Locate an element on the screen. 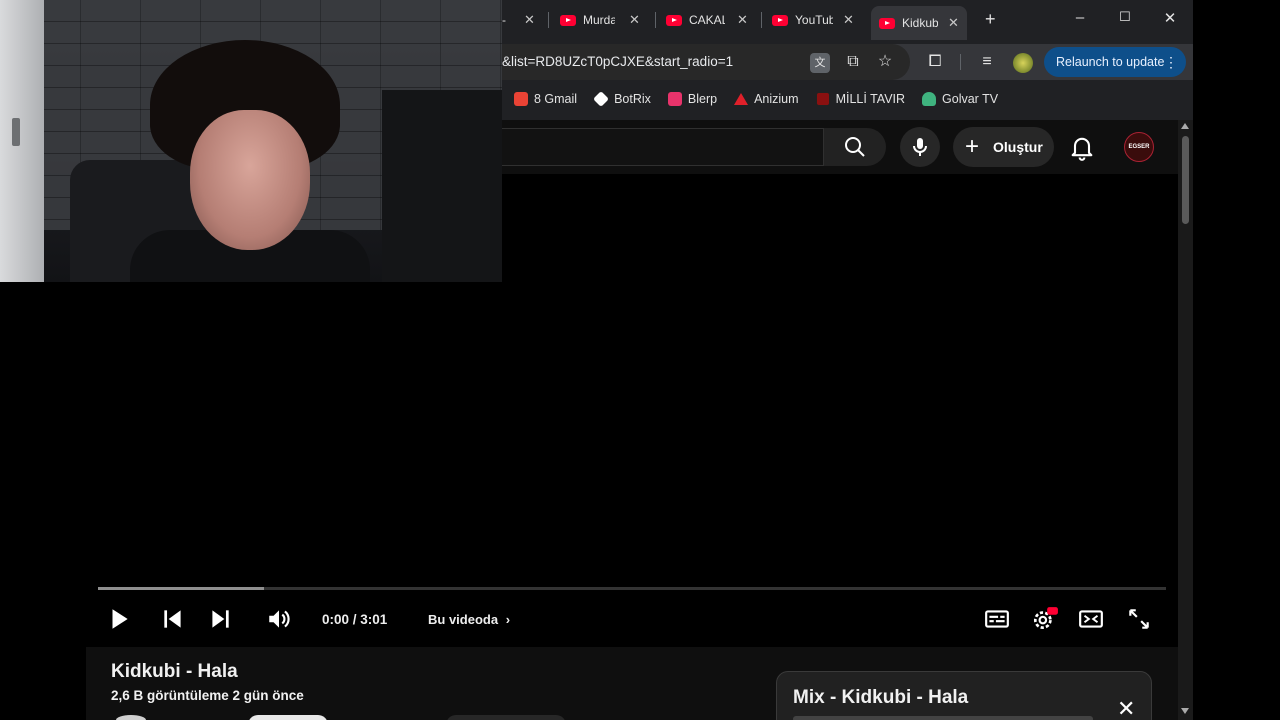 This screenshot has height=720, width=1280. address-bar: &list=RD8UZcT0pCJXE&start_radio=1 文 ⧉ ☆ is located at coordinates (706, 62).